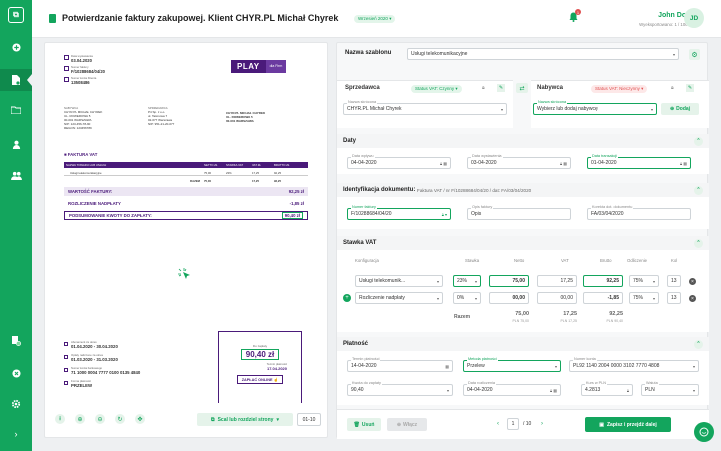  Describe the element at coordinates (439, 54) in the screenshot. I see `template-value: Usługi telekomunikacyjne` at that location.